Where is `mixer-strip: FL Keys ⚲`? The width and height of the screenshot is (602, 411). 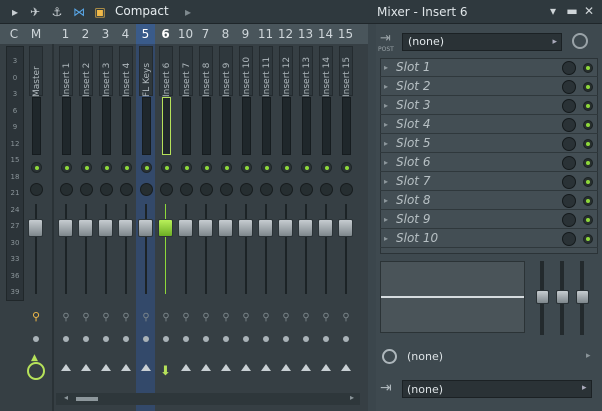
mixer-strip: FL Keys ⚲ is located at coordinates (145, 227).